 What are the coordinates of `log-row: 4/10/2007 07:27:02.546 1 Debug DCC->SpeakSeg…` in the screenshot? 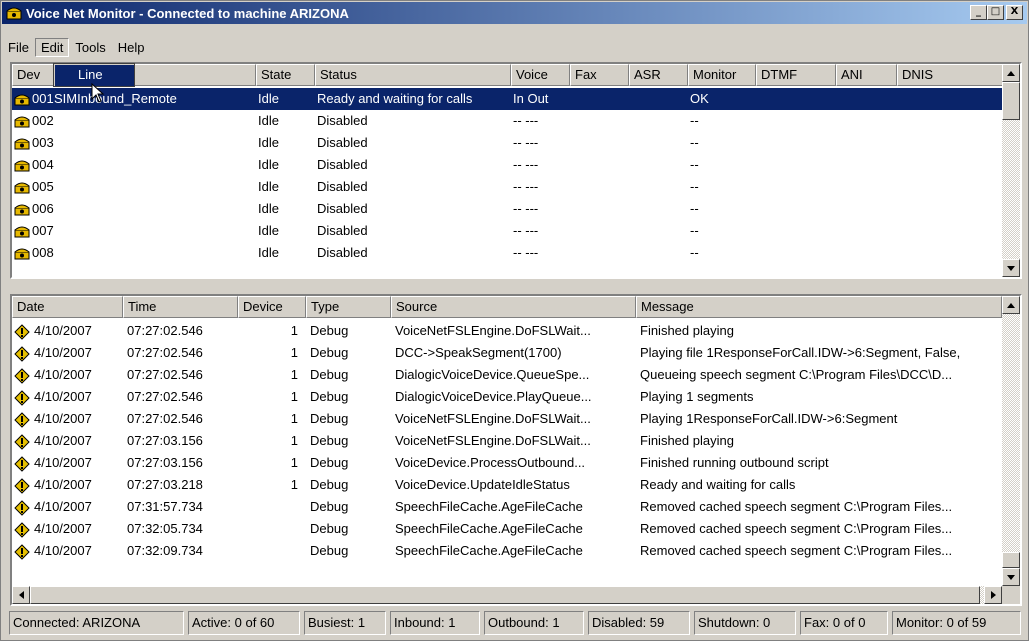 It's located at (507, 353).